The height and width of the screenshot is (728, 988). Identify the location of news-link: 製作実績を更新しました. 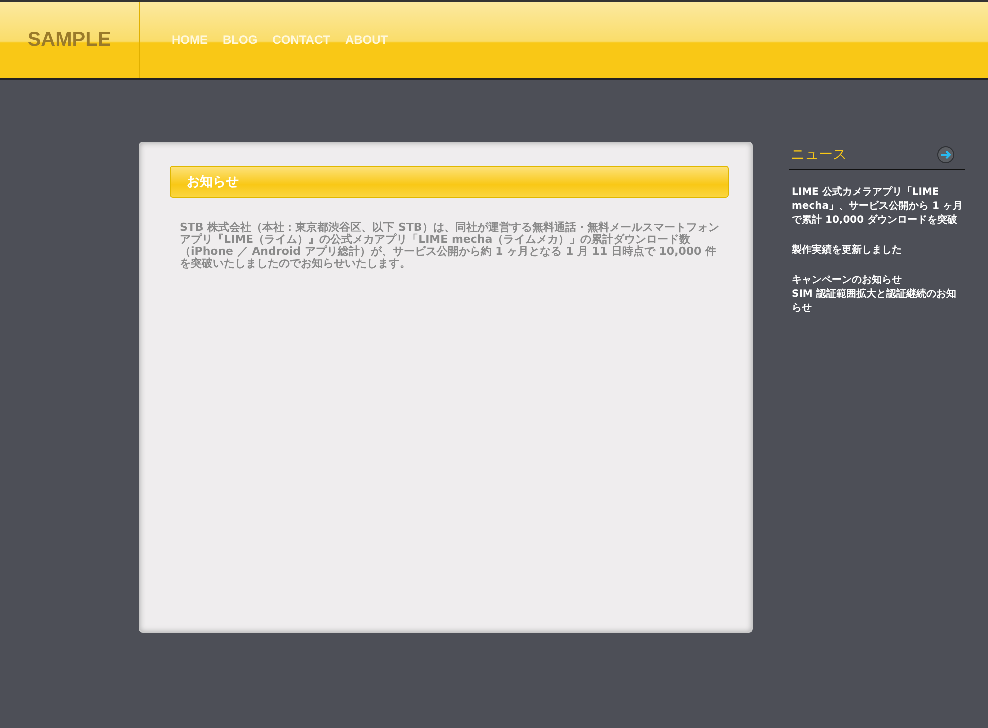
(878, 251).